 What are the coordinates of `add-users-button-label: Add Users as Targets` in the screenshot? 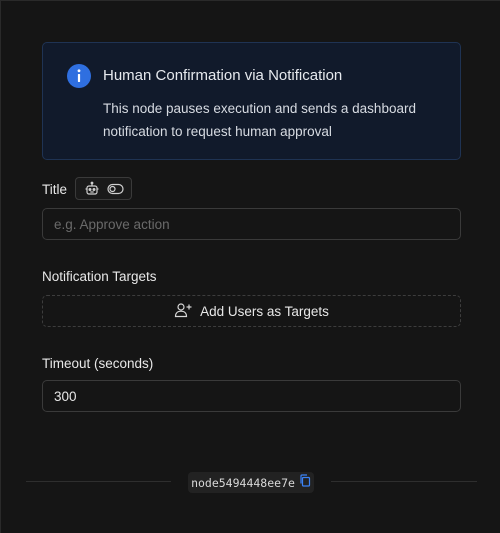 It's located at (264, 311).